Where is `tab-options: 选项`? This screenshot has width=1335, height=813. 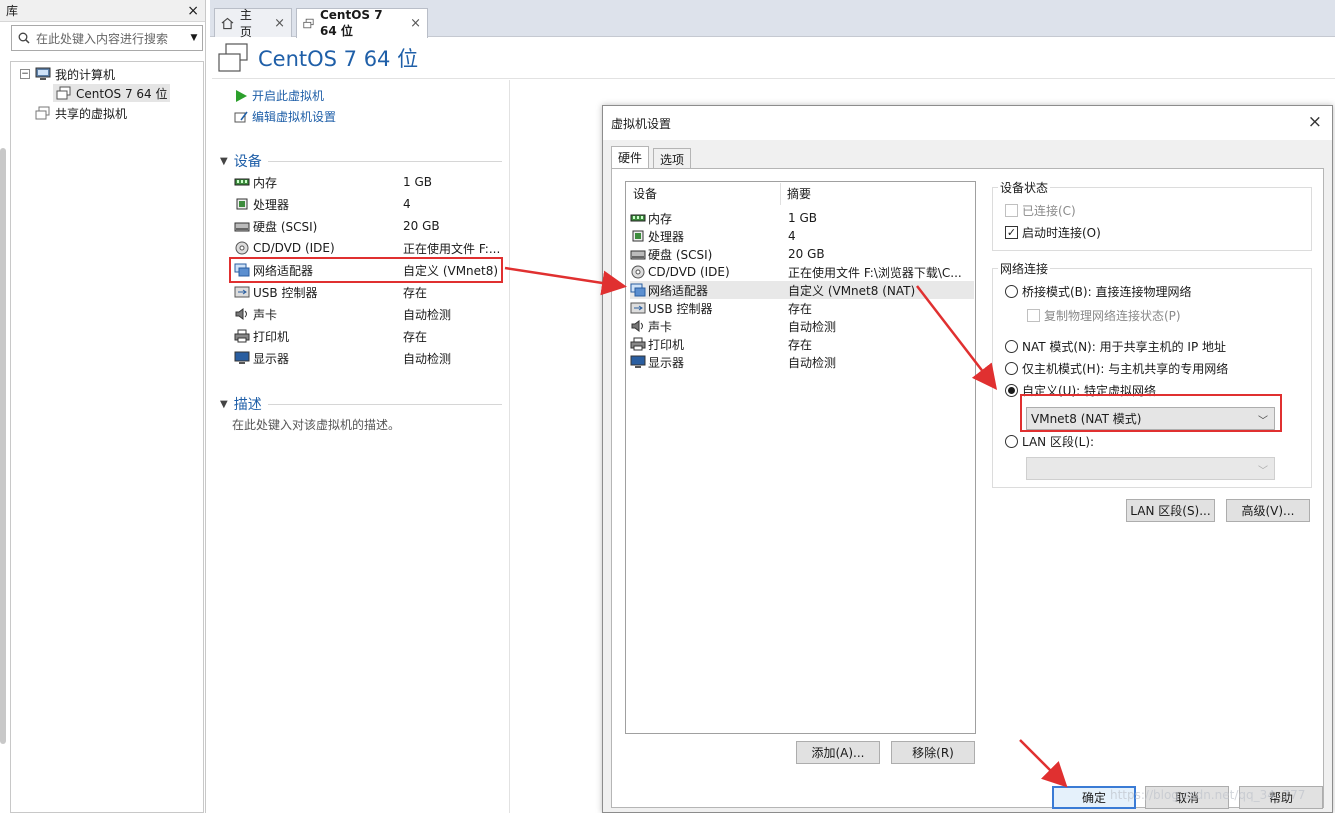
tab-options: 选项 is located at coordinates (672, 158).